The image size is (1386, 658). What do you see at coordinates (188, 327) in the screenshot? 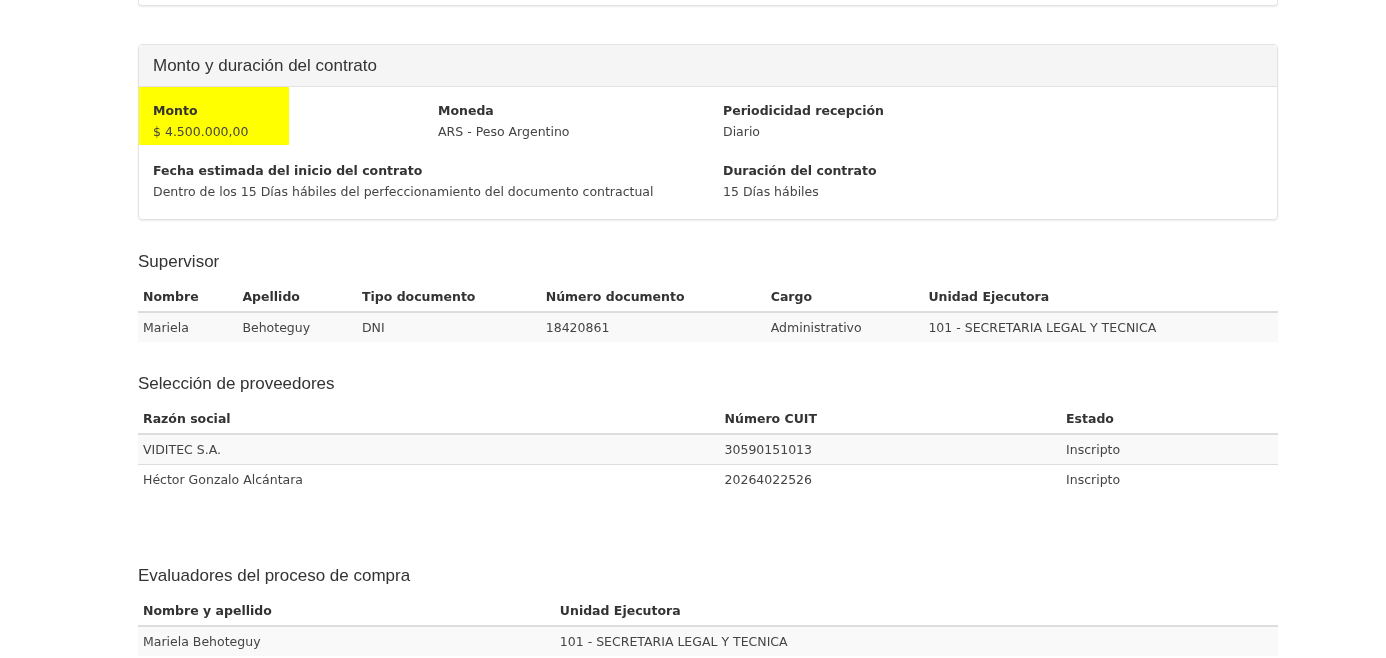
I see `table-cell: Mariela` at bounding box center [188, 327].